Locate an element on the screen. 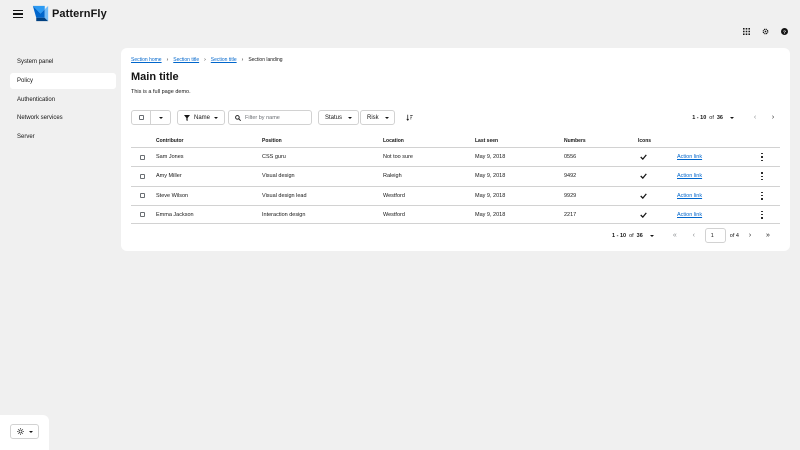  cell-position: Visual design is located at coordinates (278, 176).